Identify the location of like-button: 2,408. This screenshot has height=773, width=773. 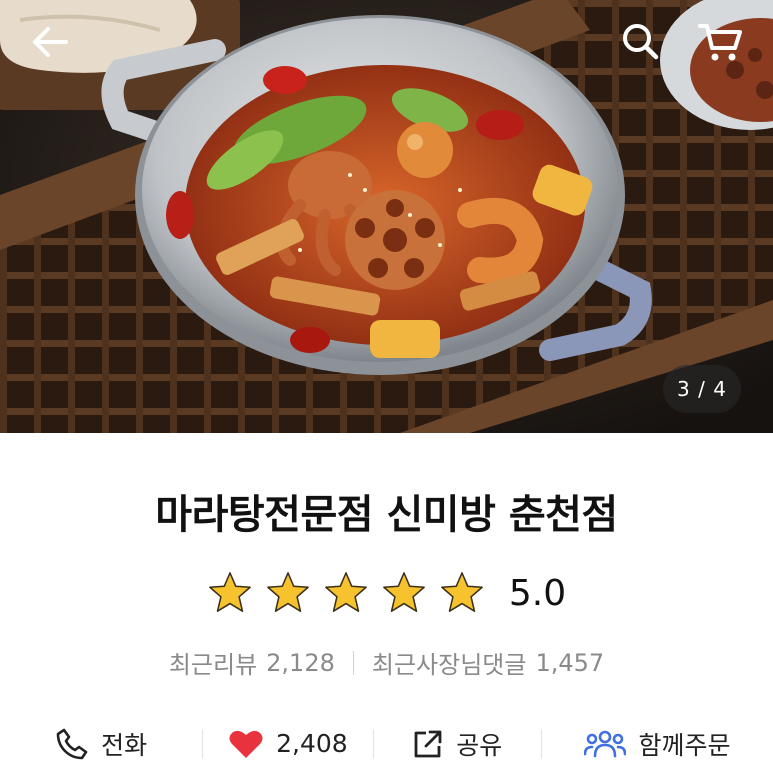
(287, 743).